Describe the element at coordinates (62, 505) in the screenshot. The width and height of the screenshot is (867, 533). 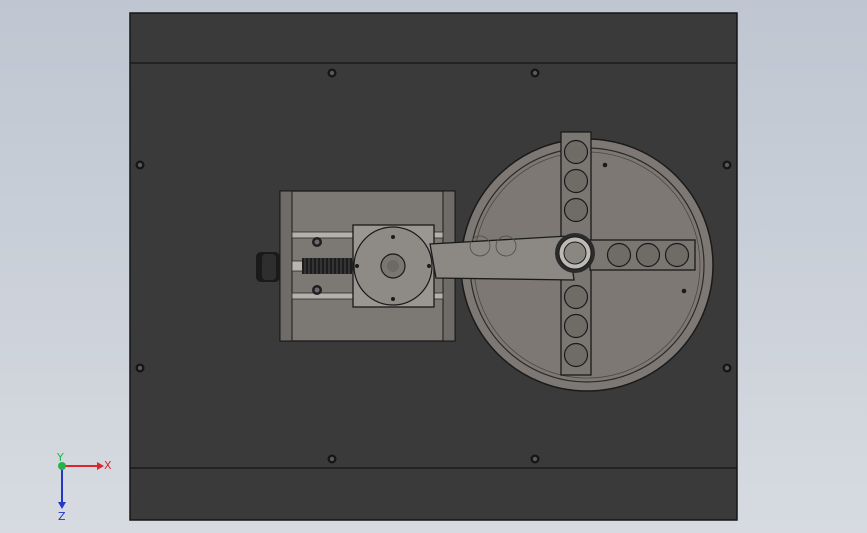
I see `z-axis-arrow` at that location.